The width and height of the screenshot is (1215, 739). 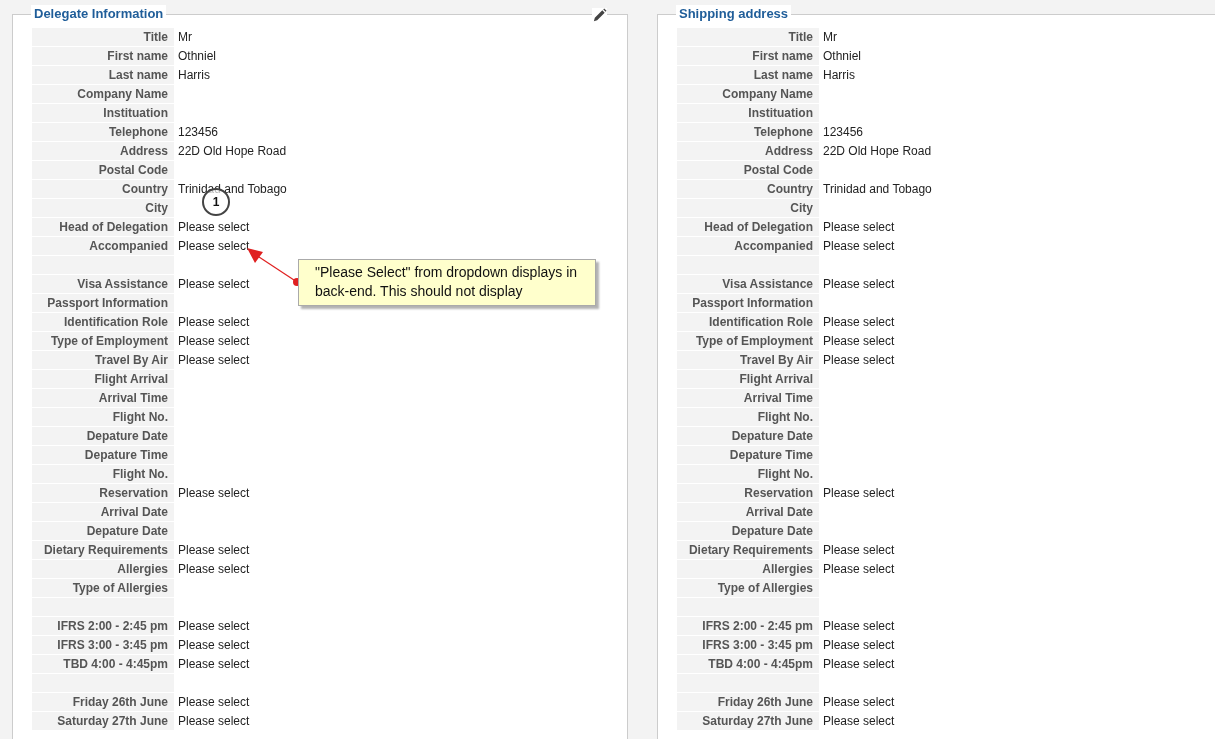 I want to click on field-value: Trinidad and Tobago, so click(x=877, y=189).